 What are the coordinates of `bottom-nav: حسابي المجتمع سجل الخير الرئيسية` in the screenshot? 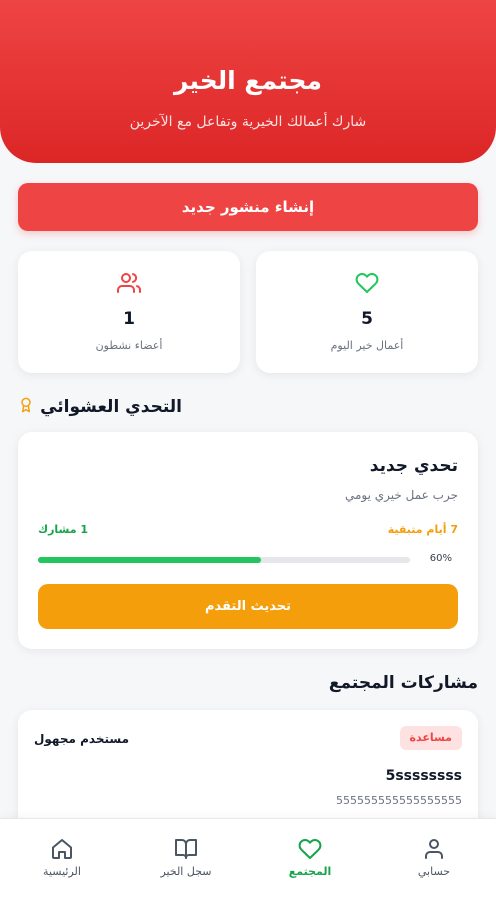 It's located at (248, 857).